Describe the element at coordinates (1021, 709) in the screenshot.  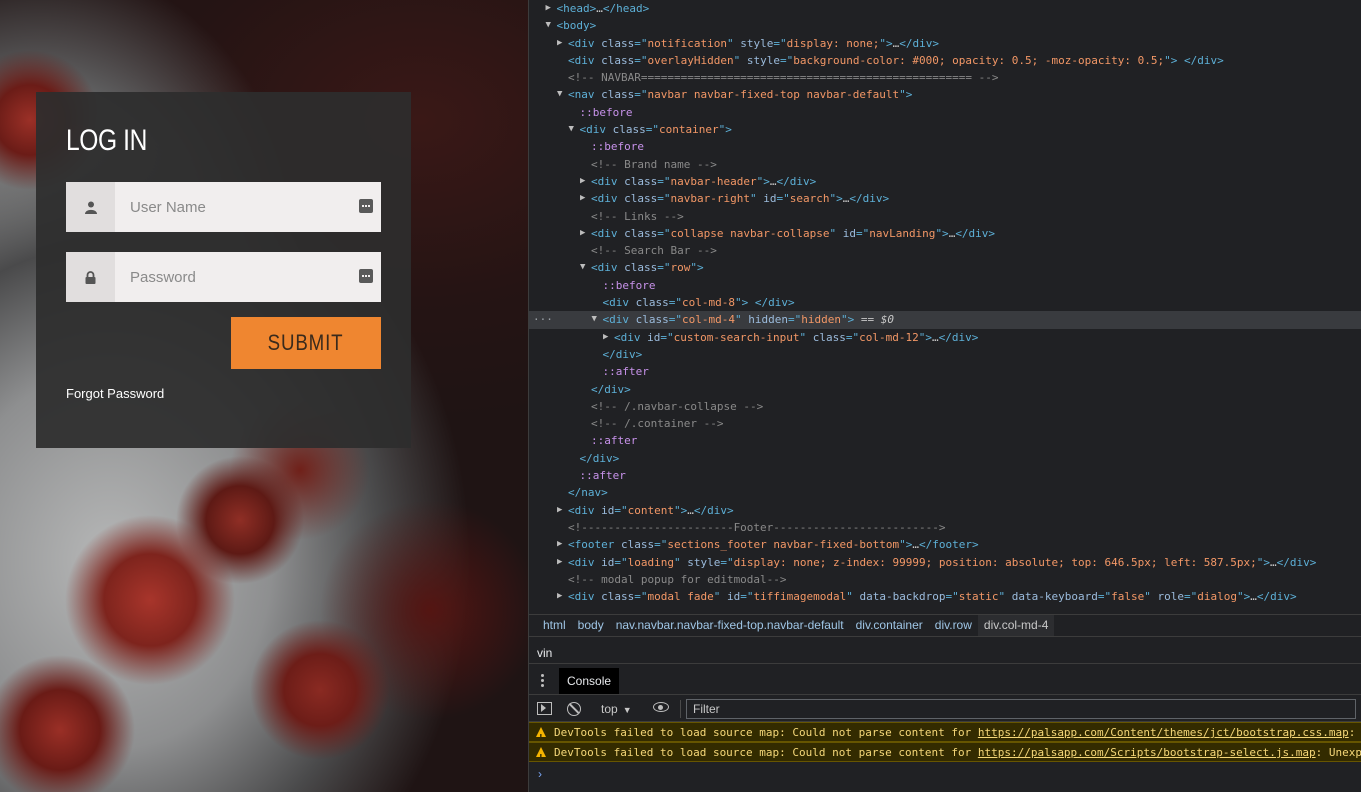
I see `console-filter-input` at that location.